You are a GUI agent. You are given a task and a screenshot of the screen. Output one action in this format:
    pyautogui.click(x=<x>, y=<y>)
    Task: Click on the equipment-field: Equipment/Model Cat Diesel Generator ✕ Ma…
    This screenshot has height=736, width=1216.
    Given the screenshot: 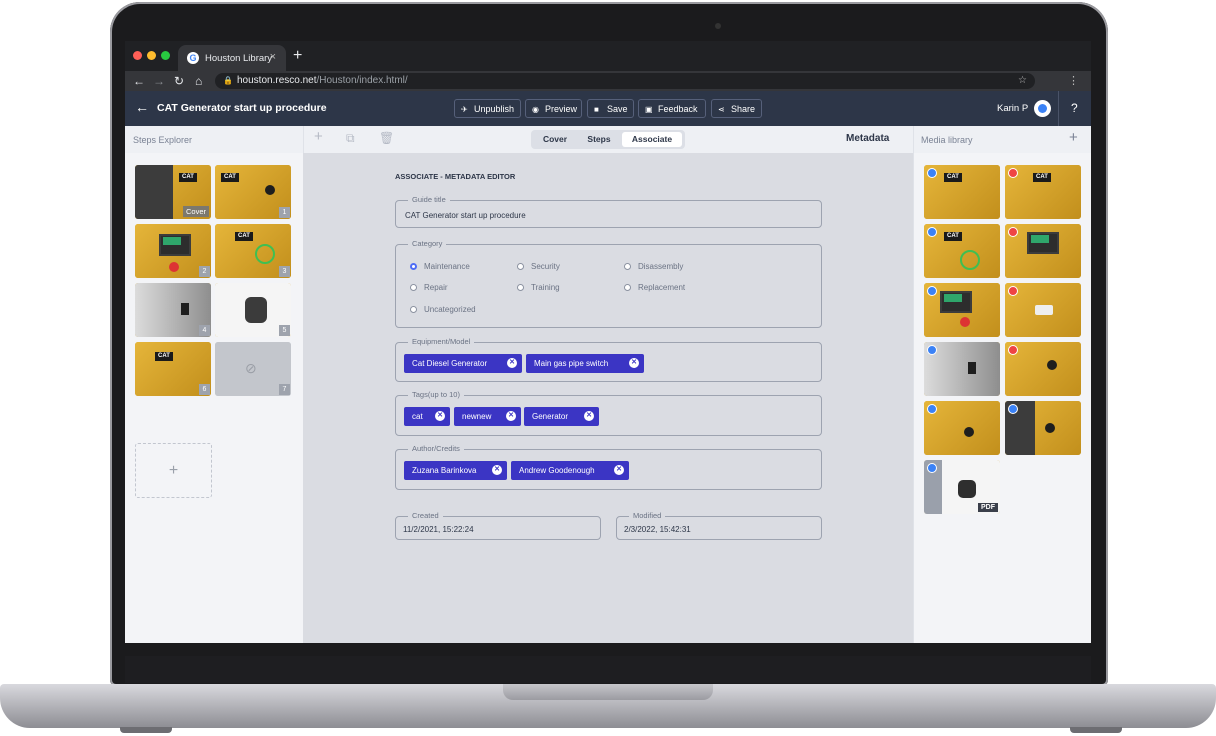 What is the action you would take?
    pyautogui.click(x=608, y=359)
    